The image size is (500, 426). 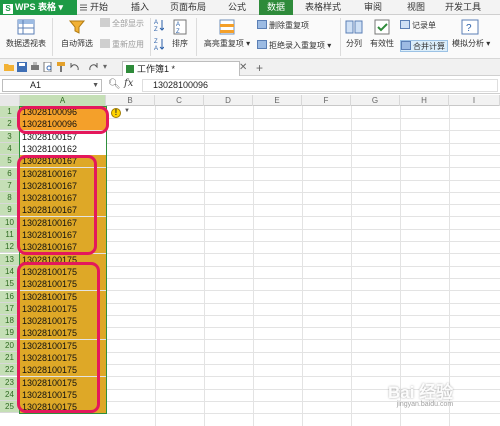 I want to click on what-if-icon: ?, so click(x=470, y=27).